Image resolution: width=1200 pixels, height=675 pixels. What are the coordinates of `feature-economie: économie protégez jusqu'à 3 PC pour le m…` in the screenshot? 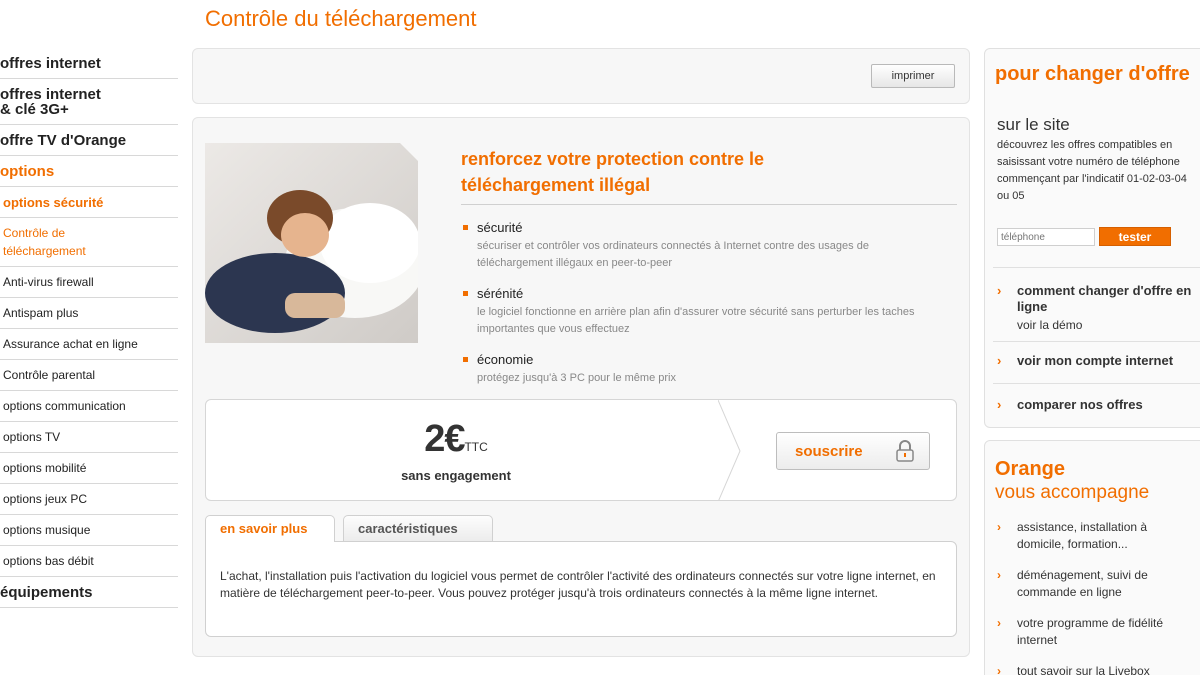 It's located at (703, 369).